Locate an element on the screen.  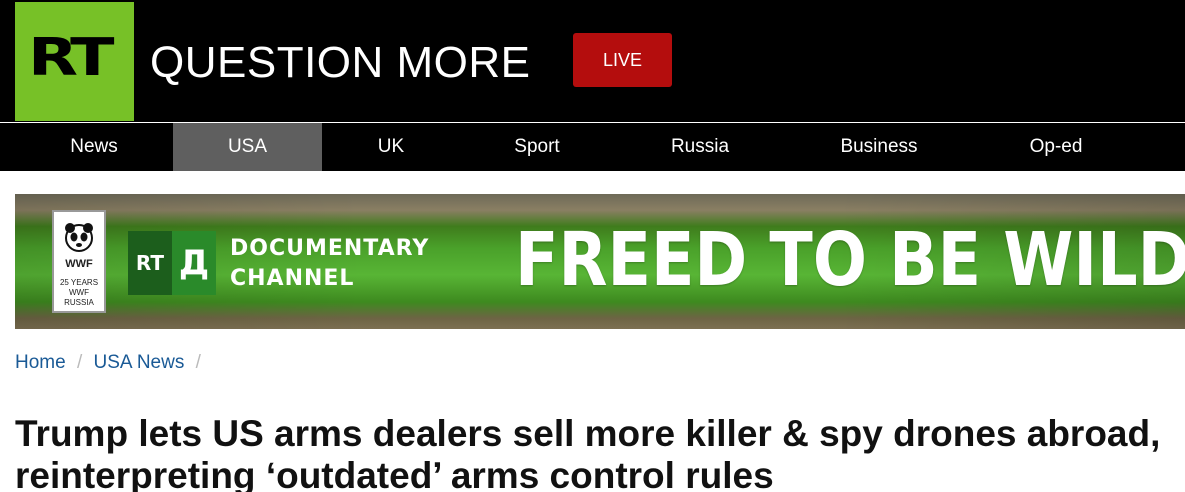
channel-name: DOCUMENTARY CHANNEL is located at coordinates (329, 264).